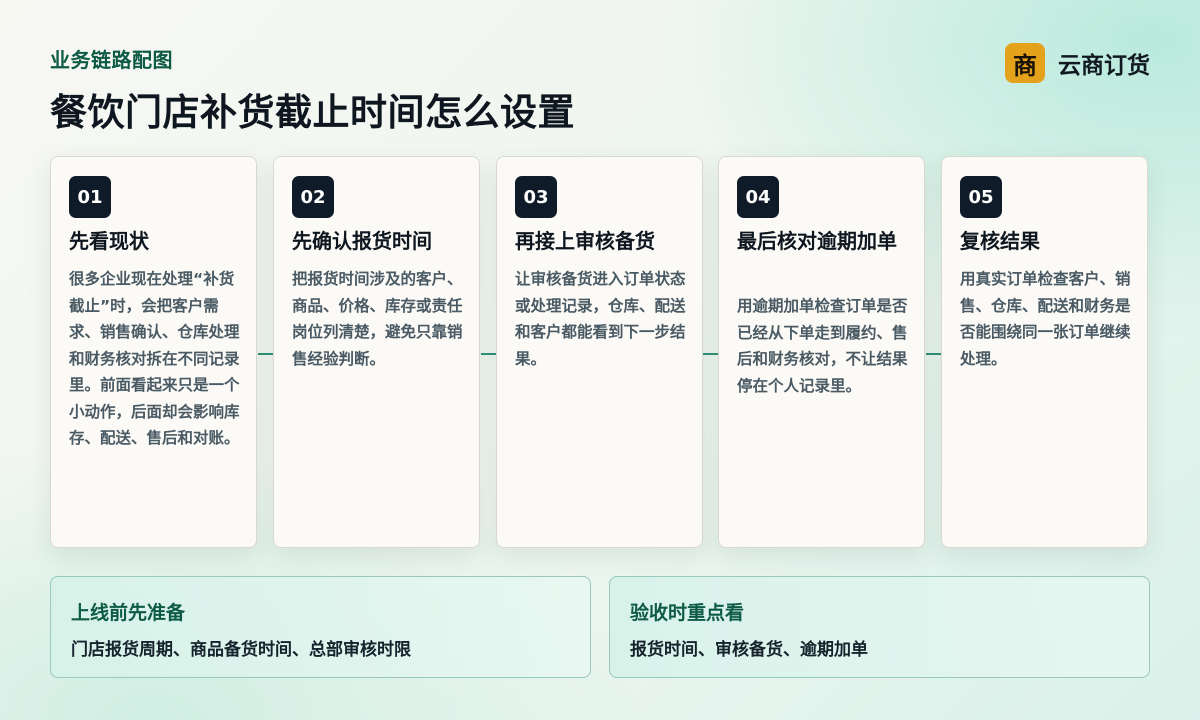  I want to click on acceptance-note-panel: 验收时重点看 报货时间、审核备货、逾期加单, so click(879, 627).